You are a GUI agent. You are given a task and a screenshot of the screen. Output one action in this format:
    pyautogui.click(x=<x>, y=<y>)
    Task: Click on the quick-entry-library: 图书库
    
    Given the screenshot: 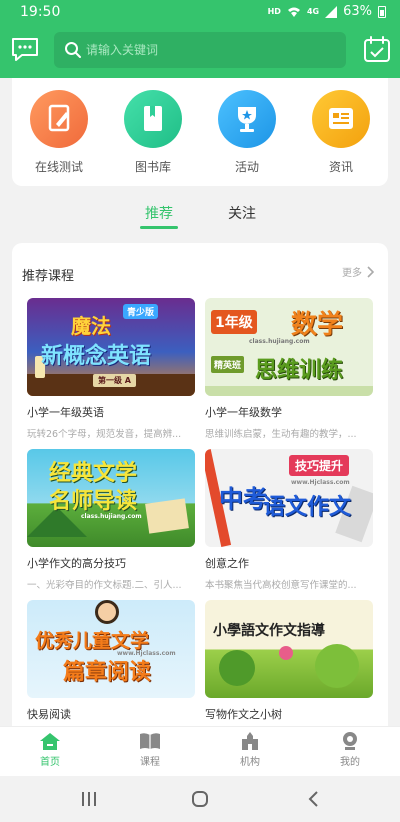 What is the action you would take?
    pyautogui.click(x=153, y=132)
    